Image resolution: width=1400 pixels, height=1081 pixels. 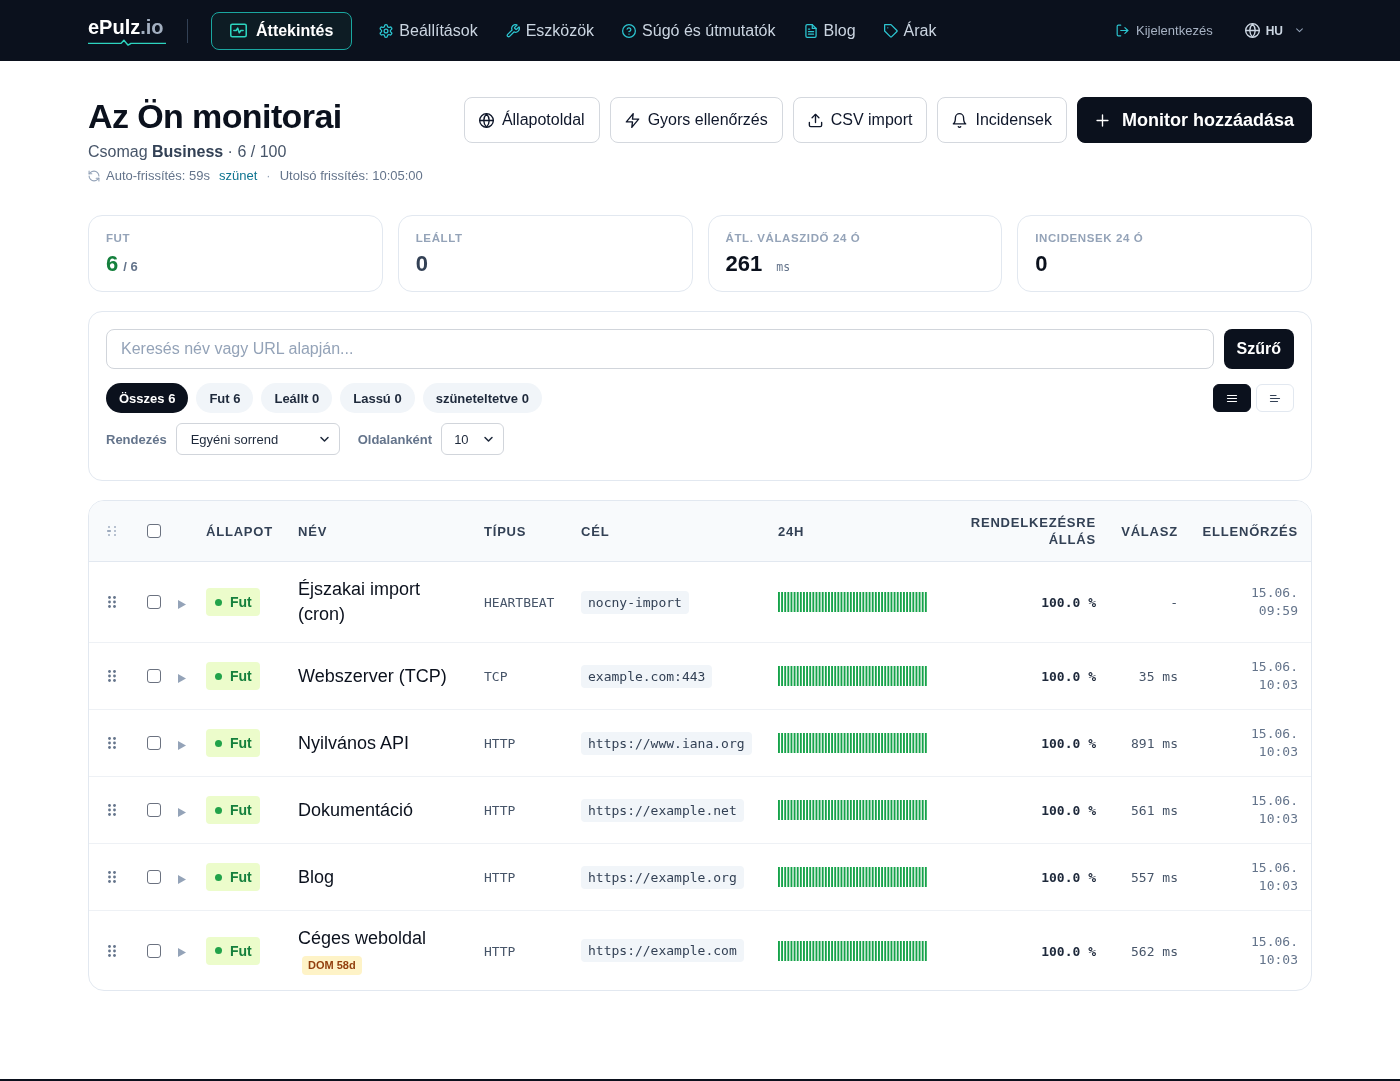 I want to click on plus-icon, so click(x=1102, y=120).